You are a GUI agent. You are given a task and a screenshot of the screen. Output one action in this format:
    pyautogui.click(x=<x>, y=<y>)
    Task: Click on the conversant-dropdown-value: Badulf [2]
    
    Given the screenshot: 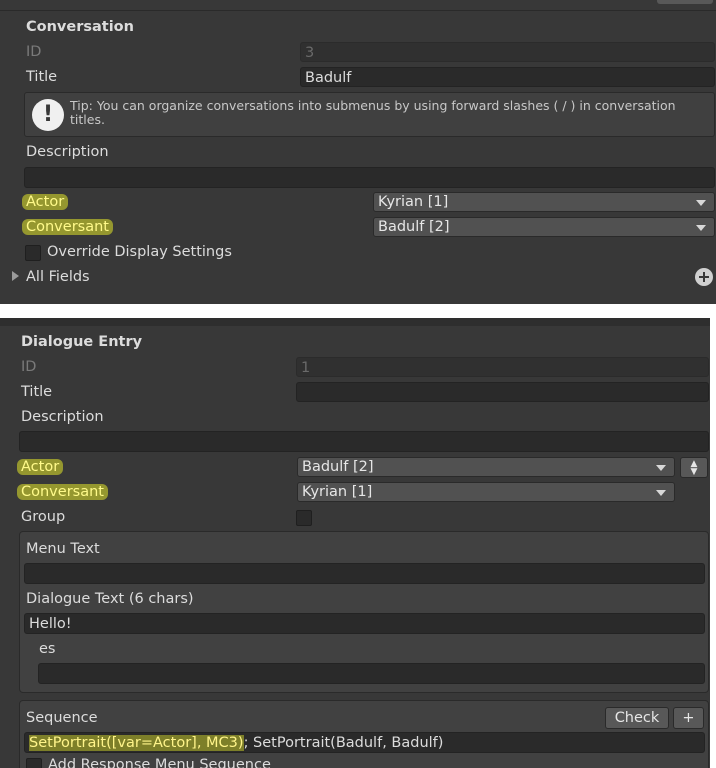 What is the action you would take?
    pyautogui.click(x=414, y=227)
    